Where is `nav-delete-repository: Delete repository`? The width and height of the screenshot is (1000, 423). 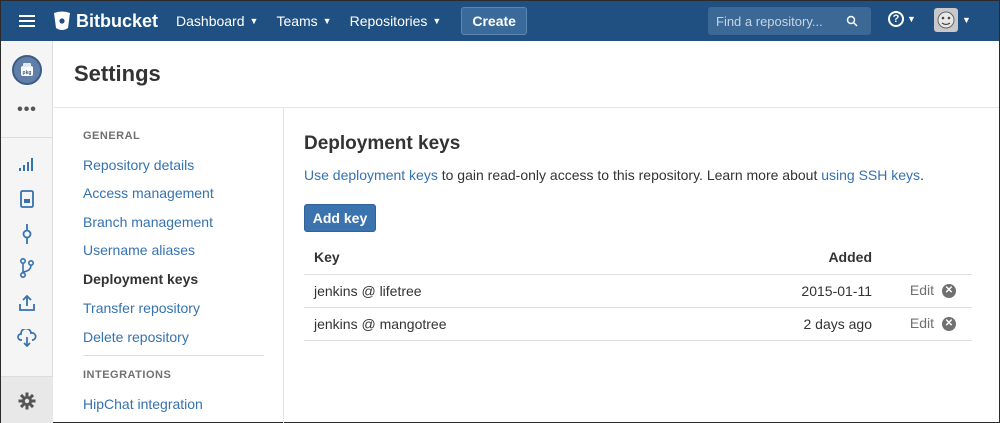
nav-delete-repository: Delete repository is located at coordinates (136, 337).